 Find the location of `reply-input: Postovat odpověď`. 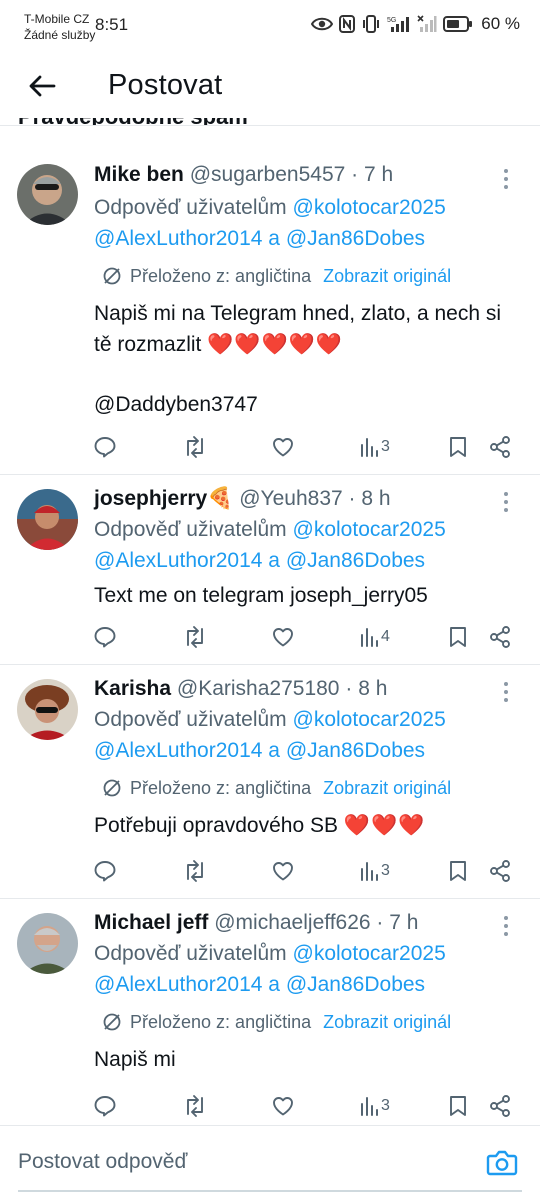

reply-input: Postovat odpověď is located at coordinates (102, 1162).